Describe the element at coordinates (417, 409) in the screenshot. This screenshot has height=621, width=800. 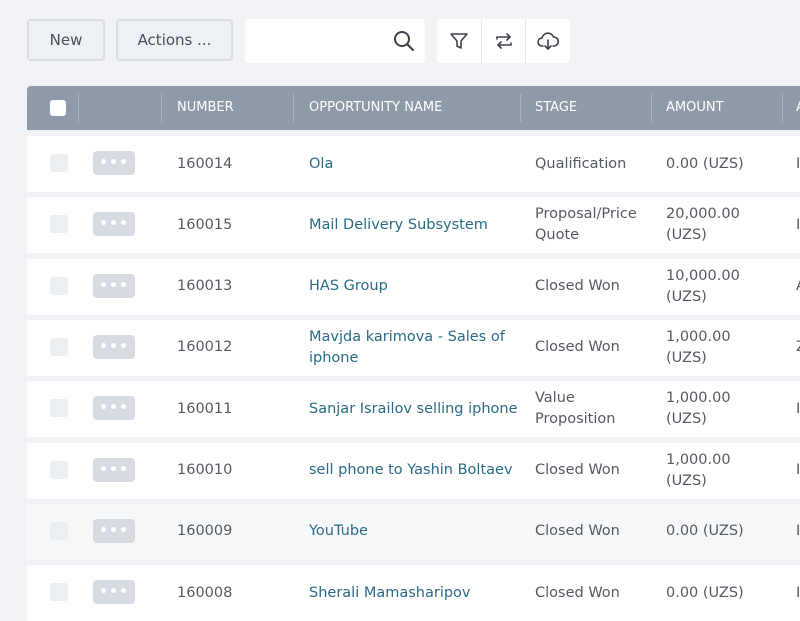
I see `cell-opportunity-name-link: Sanjar Israilov selling iphone` at that location.